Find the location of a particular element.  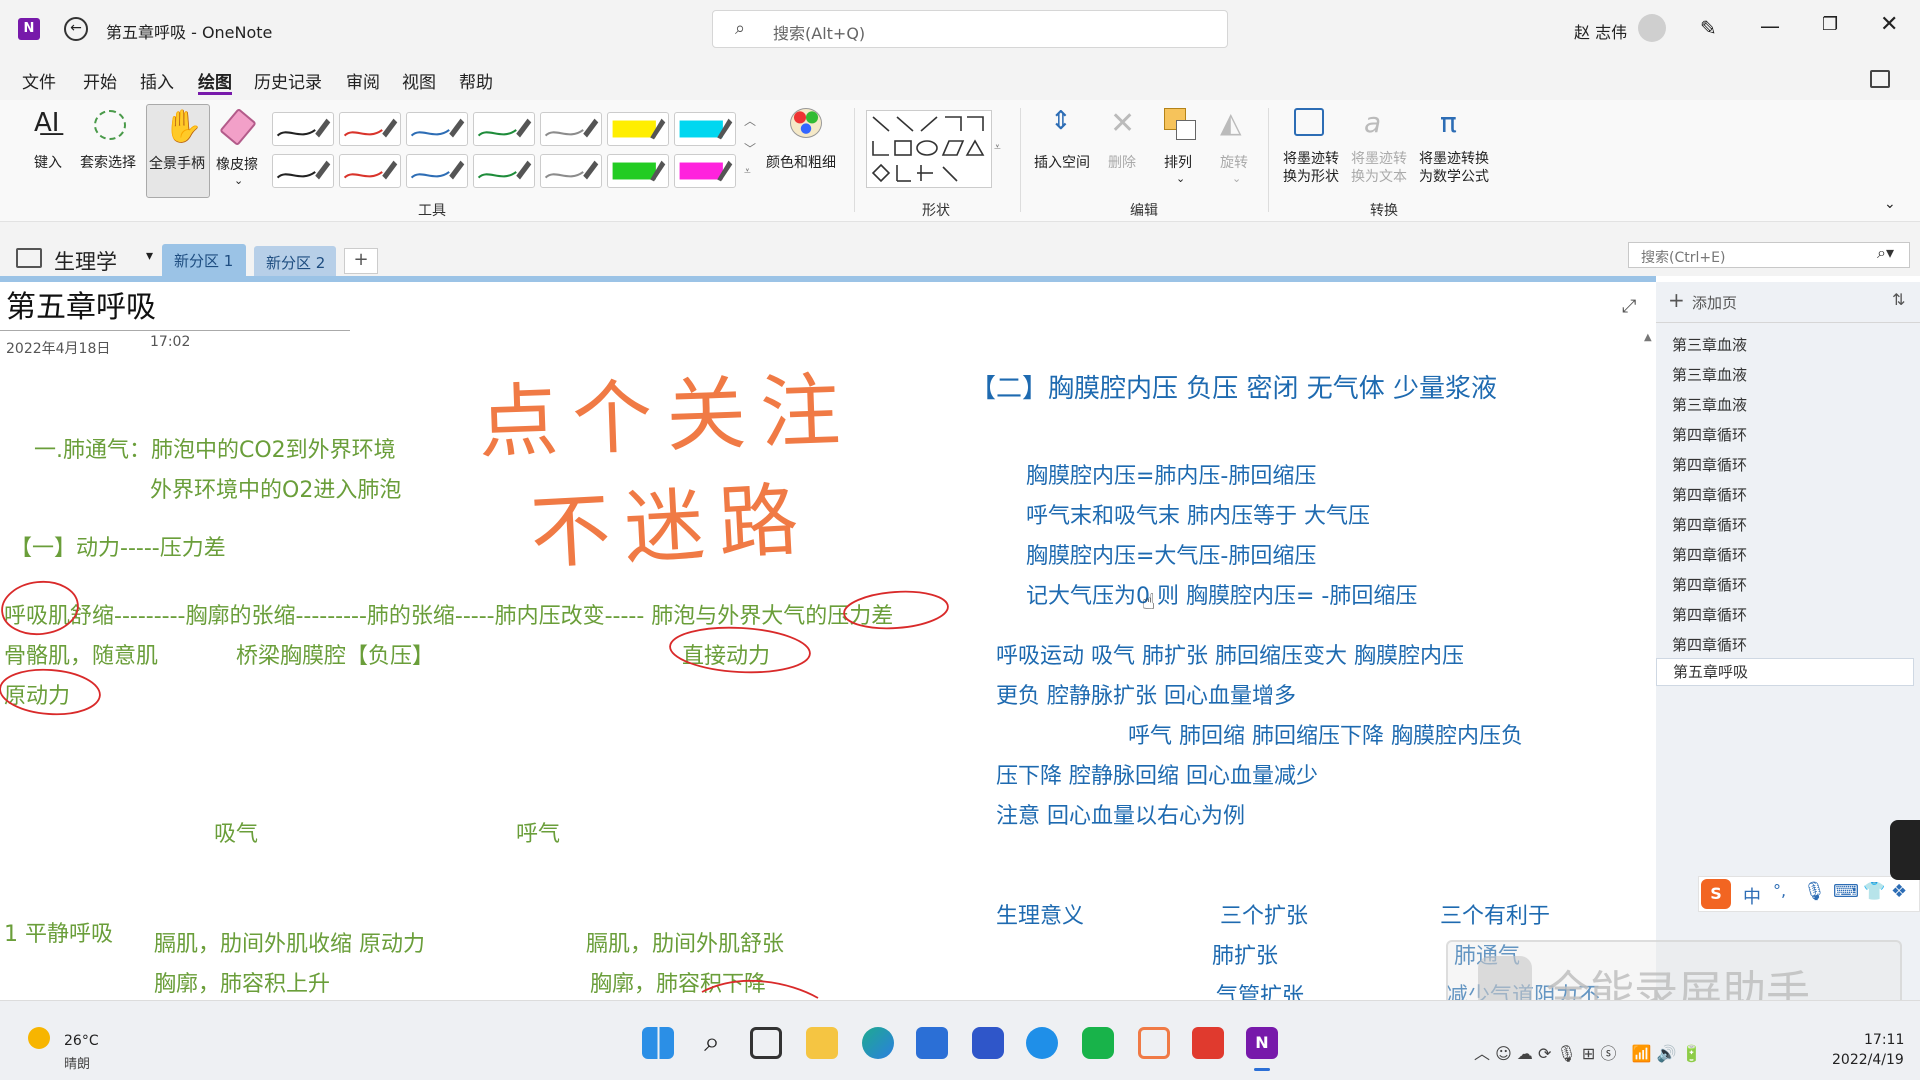

note-heading: 【二】胸膜腔内压 负压 密闭 无气体 少量浆液 is located at coordinates (1233, 386).